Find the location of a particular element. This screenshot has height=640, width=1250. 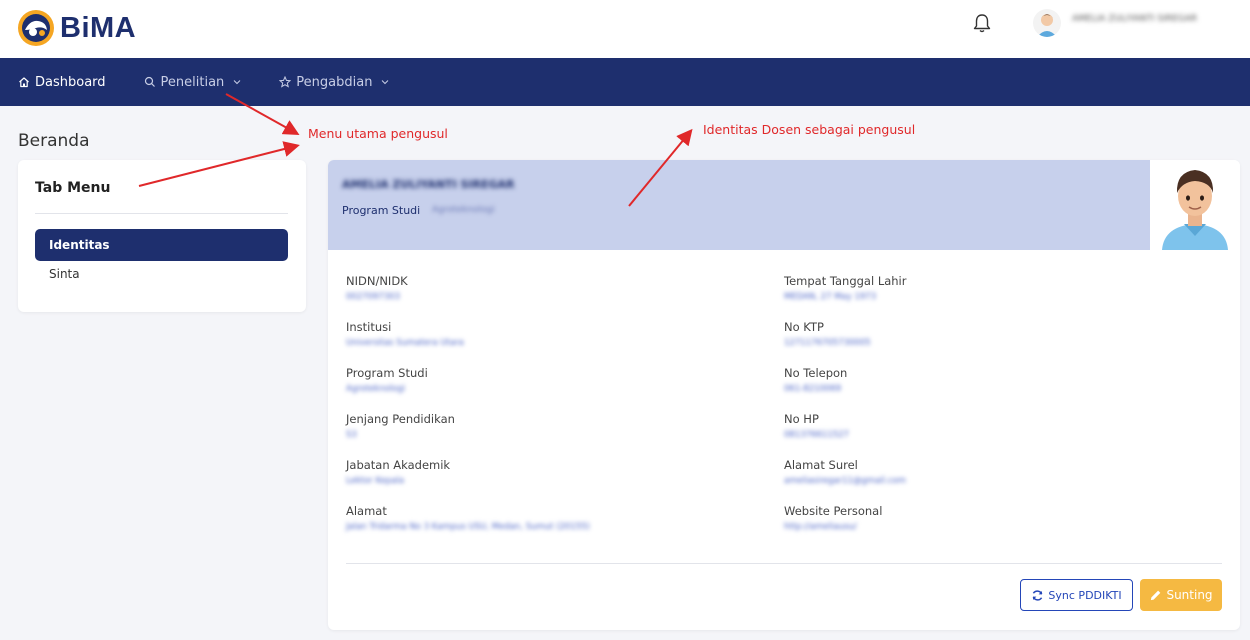

field-website-personal: Website Personal http://ameliausu/ is located at coordinates (833, 518).